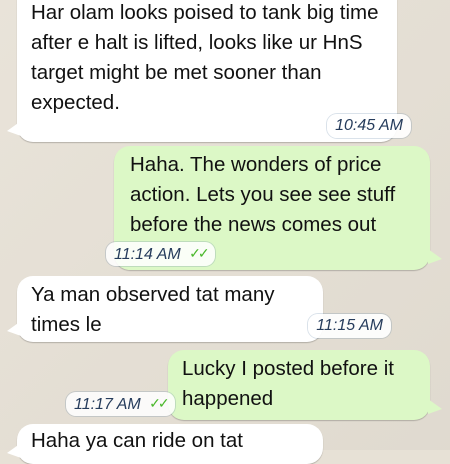 The image size is (450, 464). What do you see at coordinates (288, 383) in the screenshot?
I see `message-text: Lucky I posted before it happened` at bounding box center [288, 383].